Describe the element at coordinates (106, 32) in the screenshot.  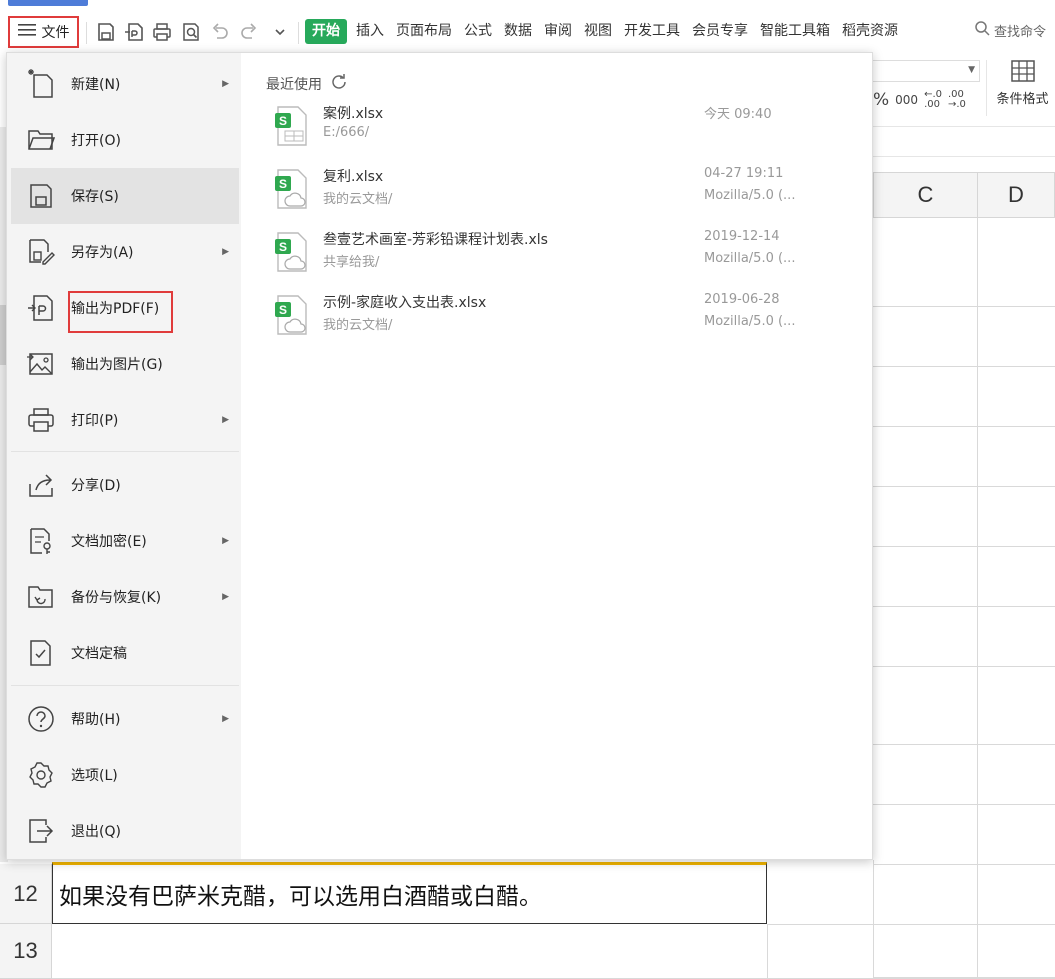
I see `quick-save-button` at that location.